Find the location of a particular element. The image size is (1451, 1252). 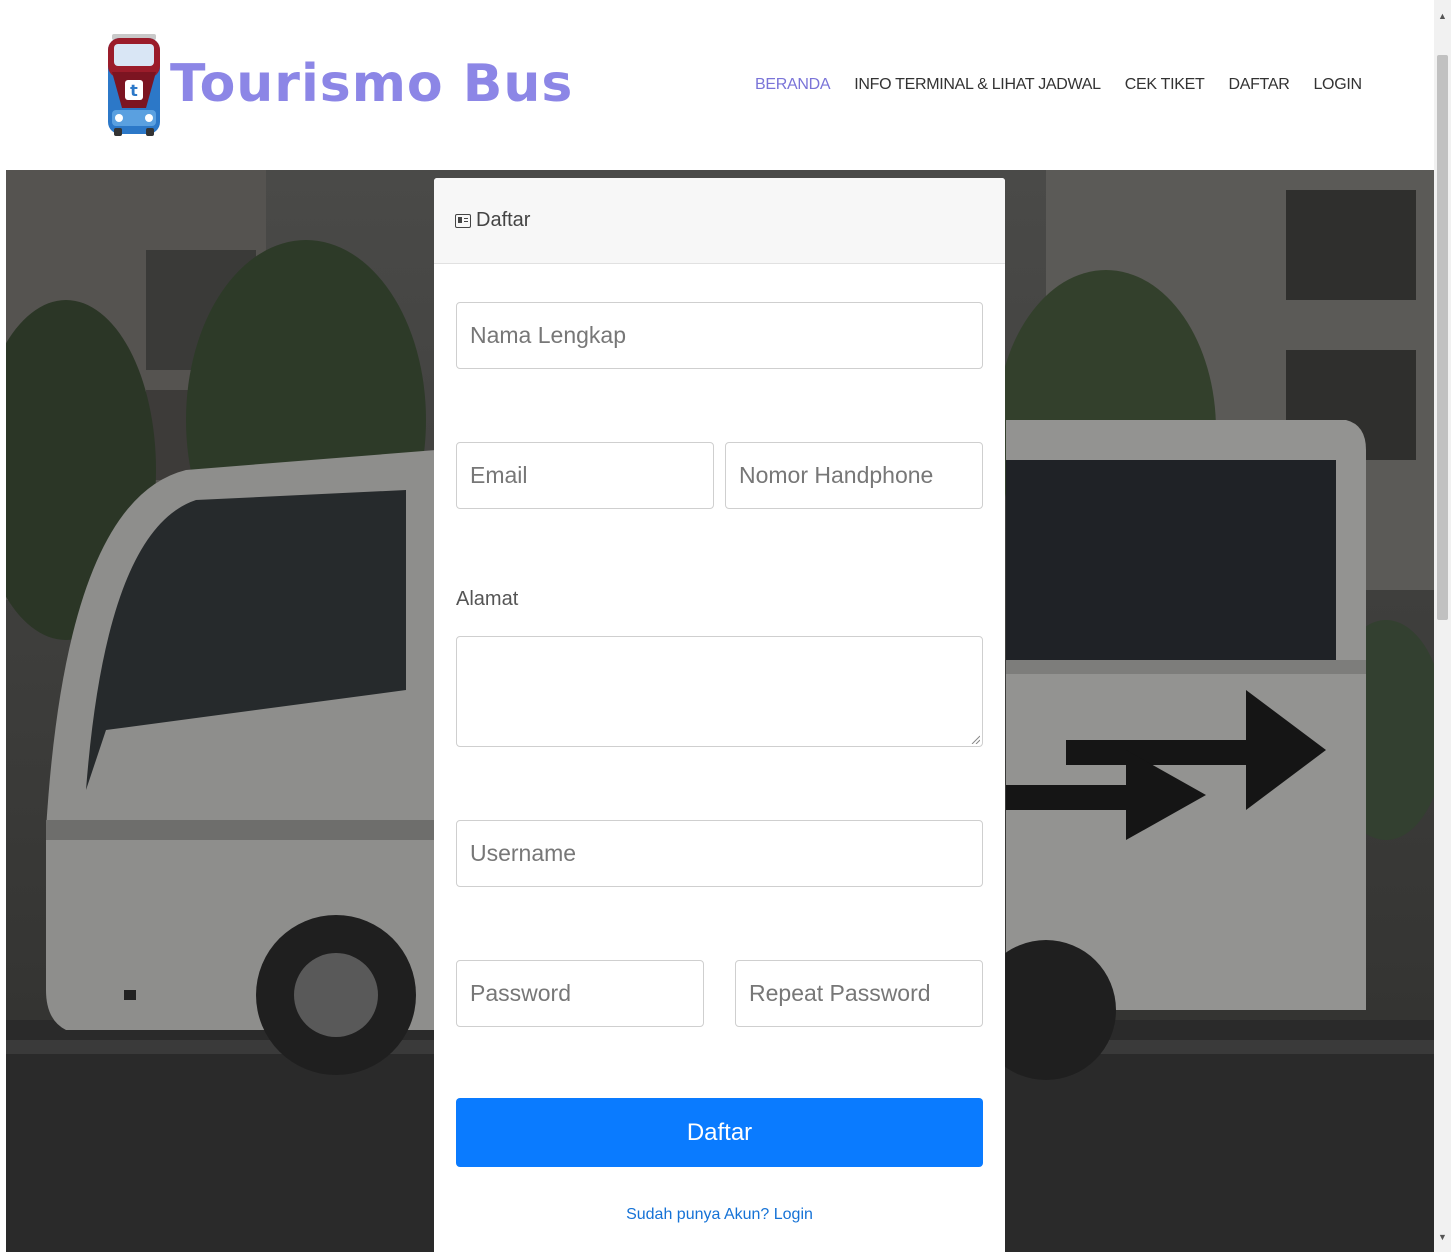

id-card-icon is located at coordinates (463, 220).